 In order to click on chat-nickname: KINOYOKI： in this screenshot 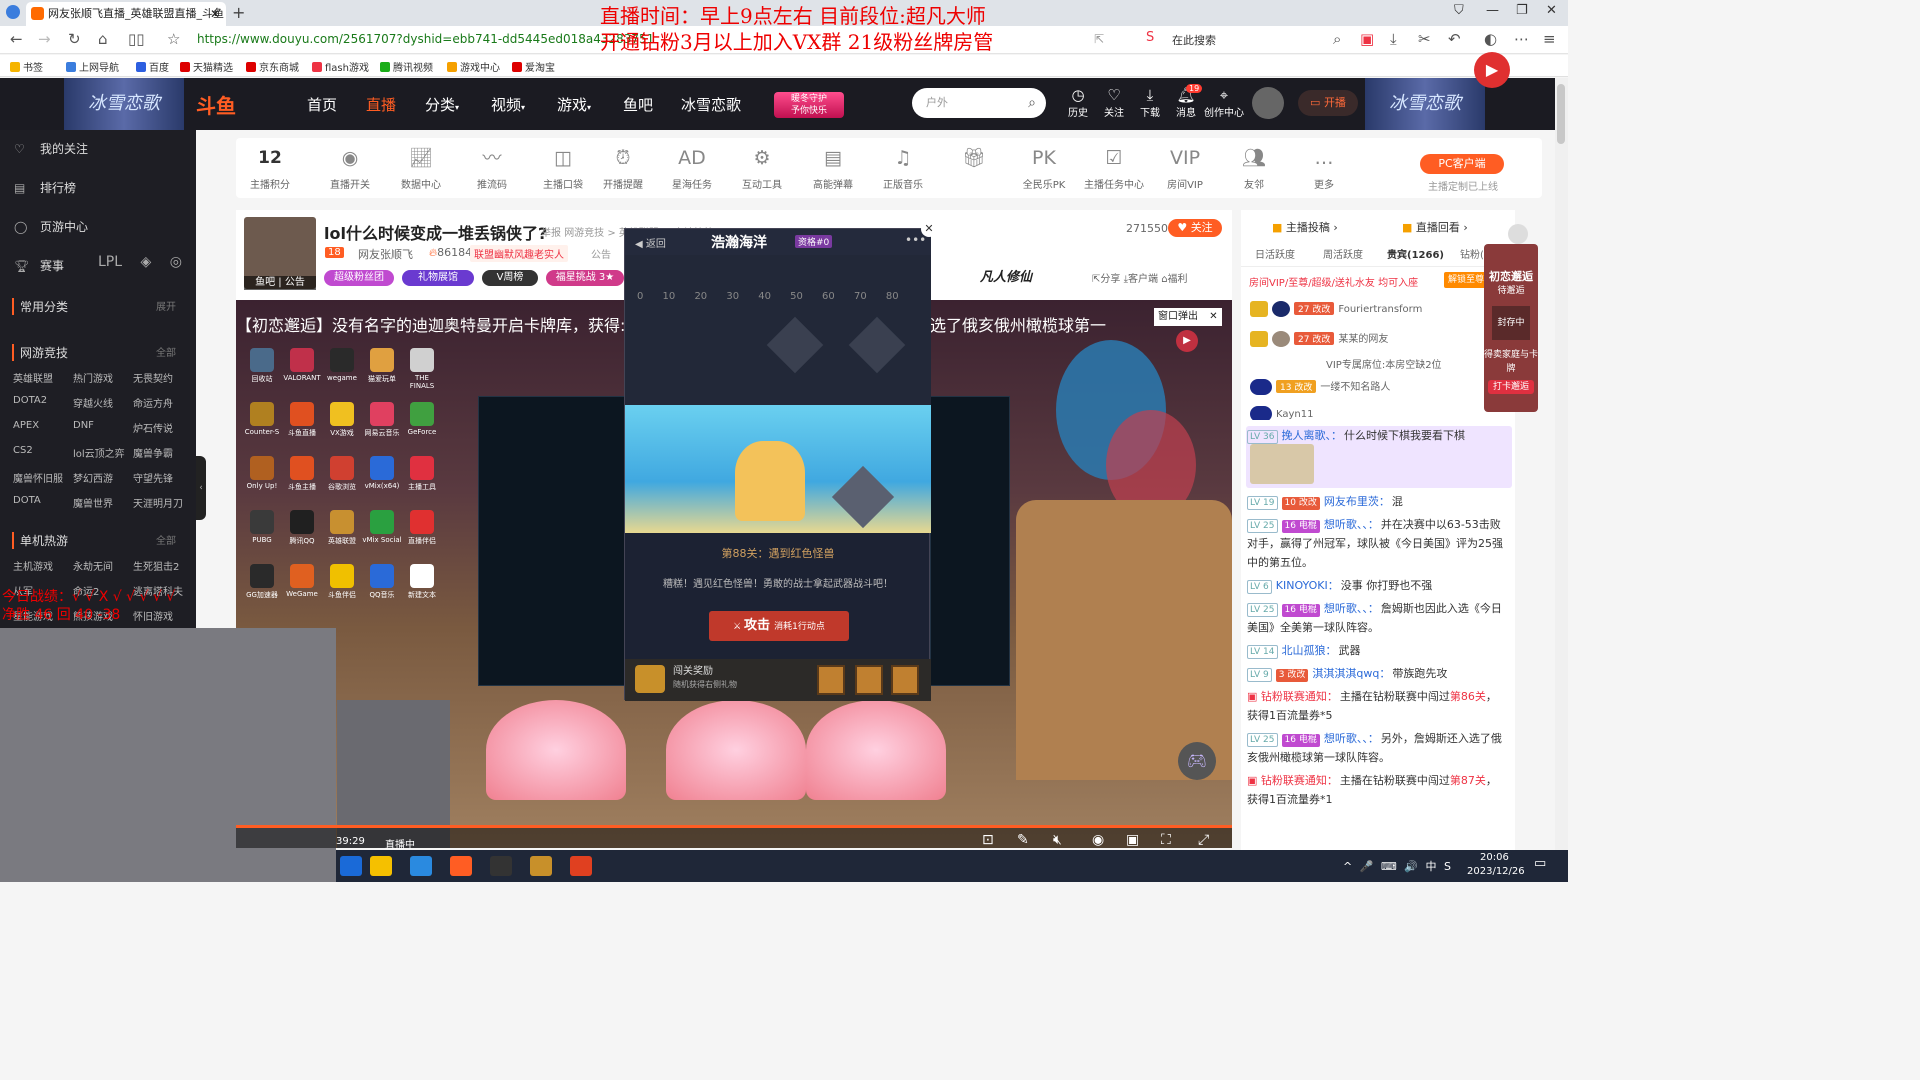, I will do `click(1307, 585)`.